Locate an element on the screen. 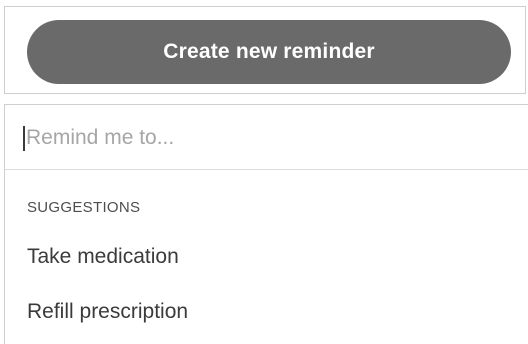 The width and height of the screenshot is (528, 344). suggestion-refill-prescription: Refill prescription is located at coordinates (107, 312).